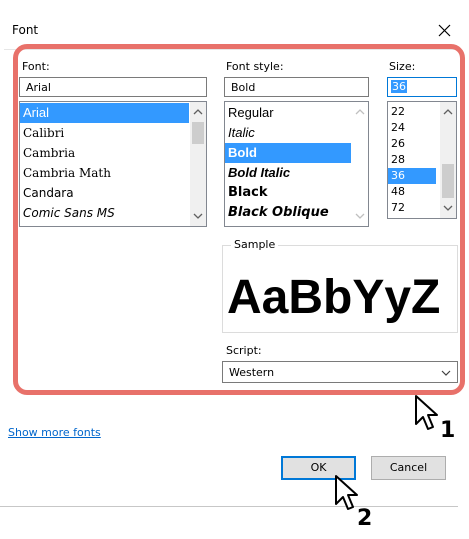 The image size is (469, 539). Describe the element at coordinates (365, 518) in the screenshot. I see `step-number-2: 2` at that location.